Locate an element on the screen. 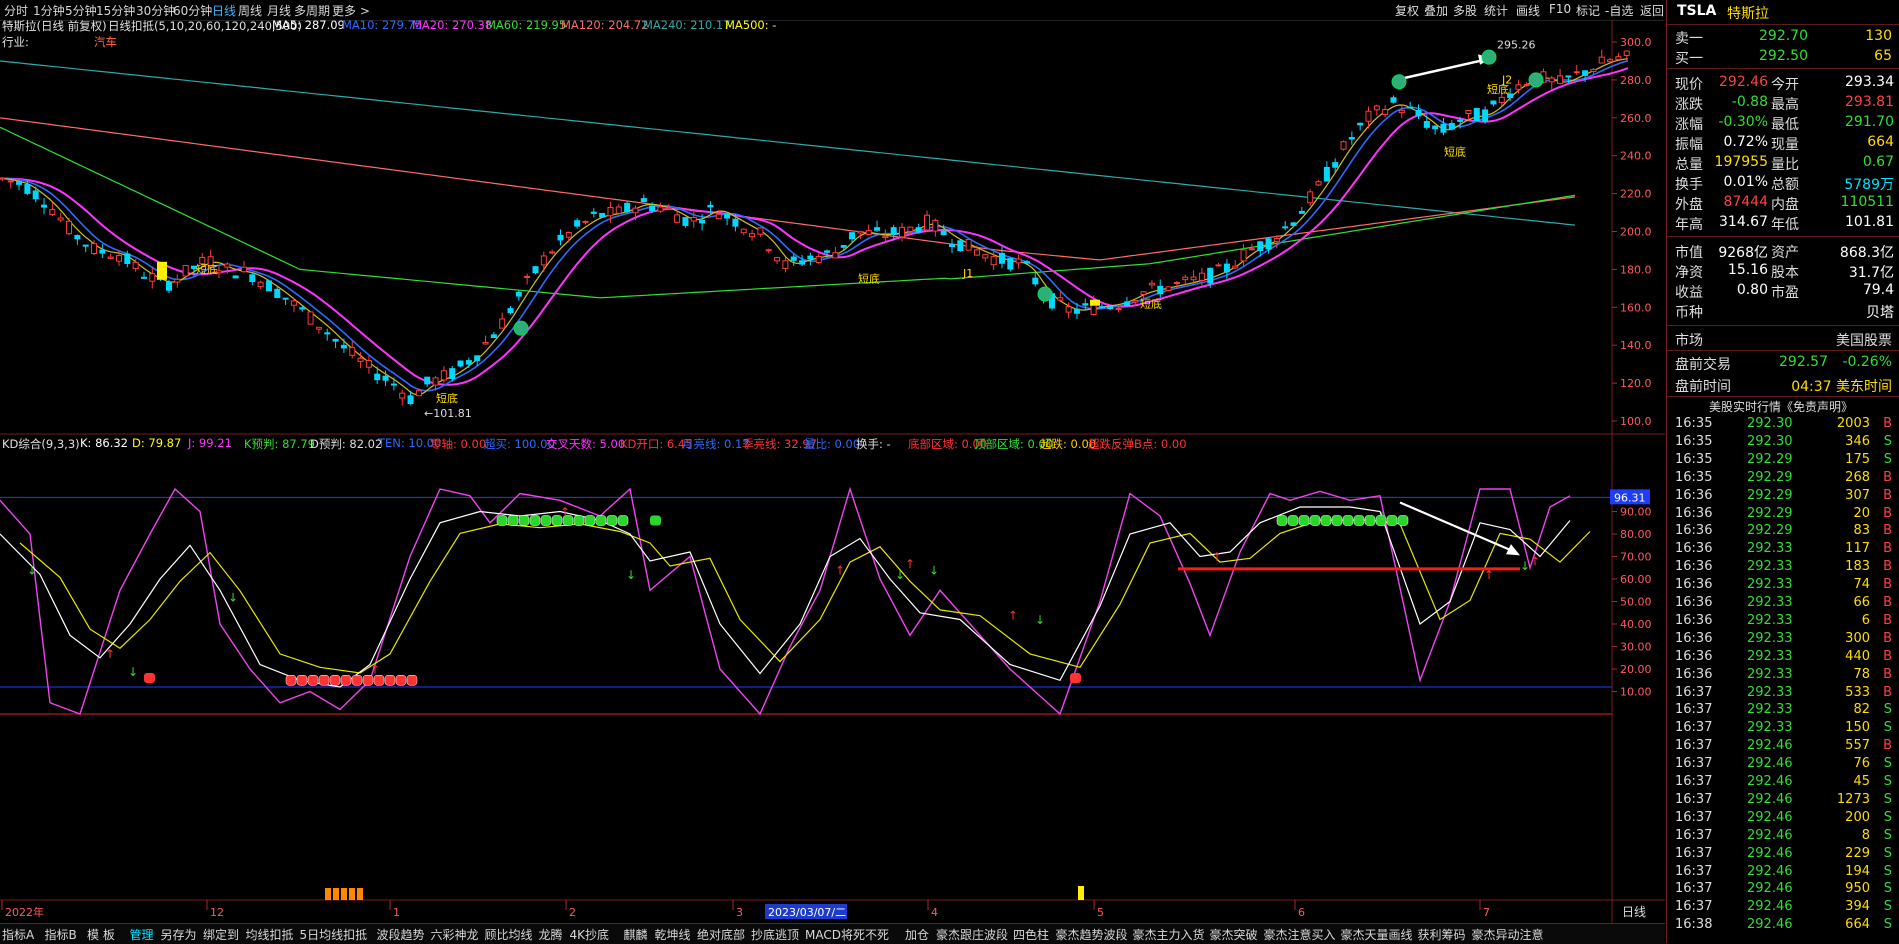 The height and width of the screenshot is (944, 1899). ma-value: MA500: - is located at coordinates (751, 25).